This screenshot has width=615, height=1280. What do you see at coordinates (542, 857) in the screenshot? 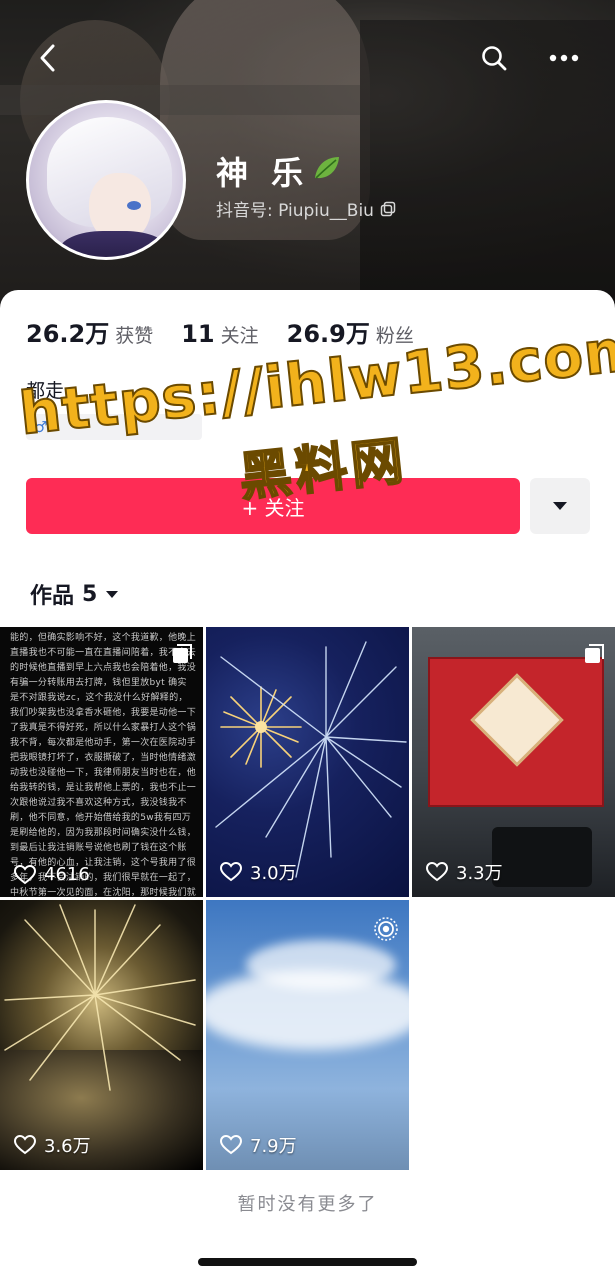
I see `car-console` at bounding box center [542, 857].